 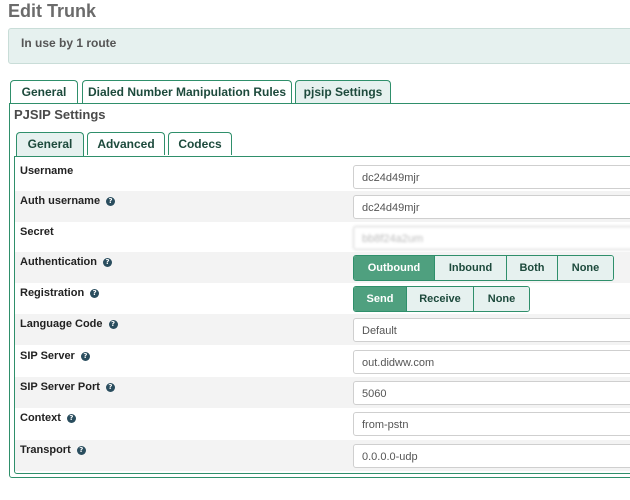 What do you see at coordinates (126, 143) in the screenshot?
I see `inner-tab-advanced: Advanced` at bounding box center [126, 143].